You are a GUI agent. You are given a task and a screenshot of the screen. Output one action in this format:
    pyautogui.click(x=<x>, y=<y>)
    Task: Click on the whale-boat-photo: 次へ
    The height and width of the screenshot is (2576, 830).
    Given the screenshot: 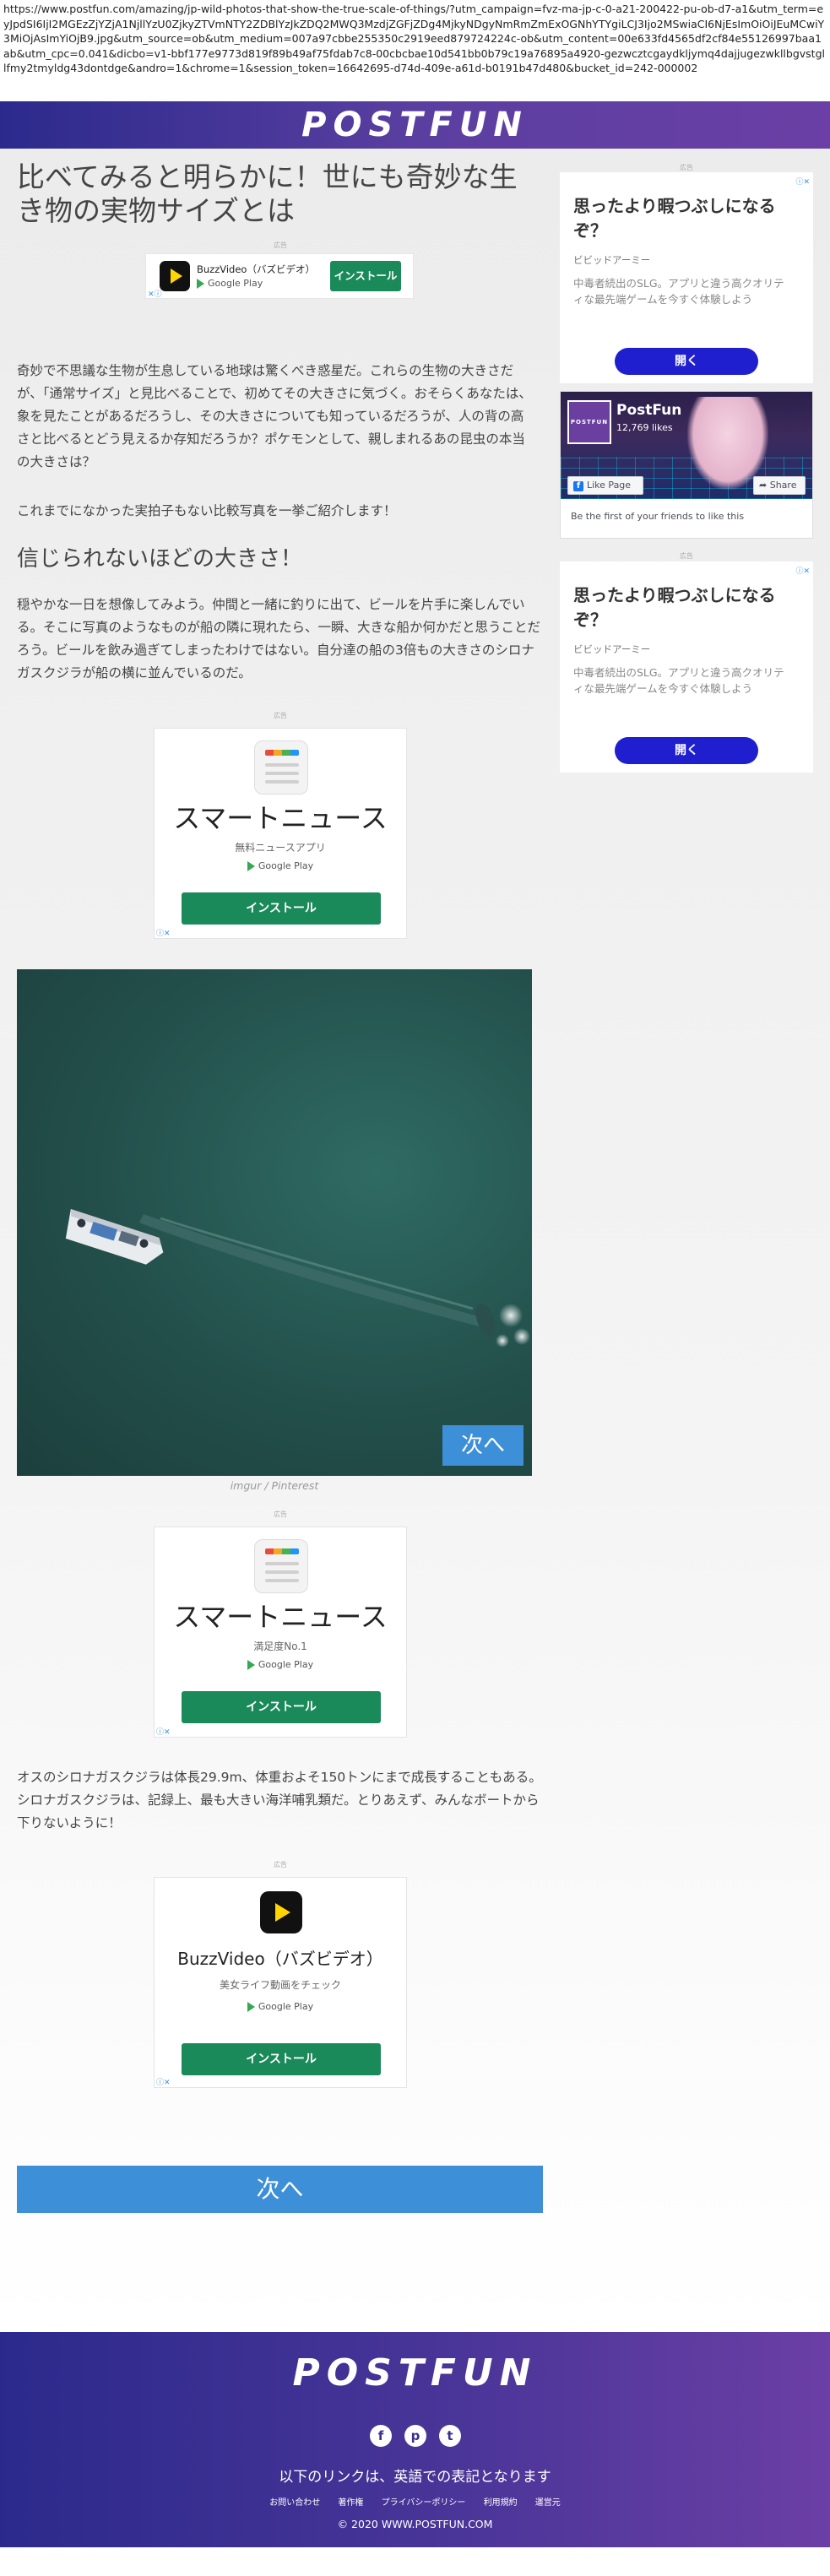 What is the action you would take?
    pyautogui.click(x=274, y=1222)
    